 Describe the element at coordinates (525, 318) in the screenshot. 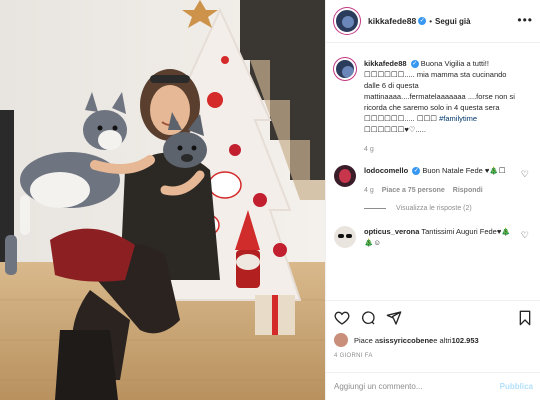

I see `bookmark-icon` at that location.